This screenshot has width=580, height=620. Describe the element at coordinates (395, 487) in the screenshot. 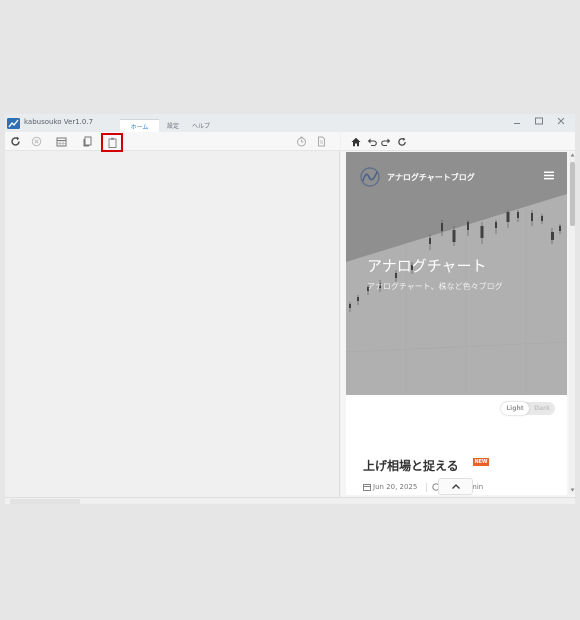

I see `post-date: Jun 20, 2025` at that location.